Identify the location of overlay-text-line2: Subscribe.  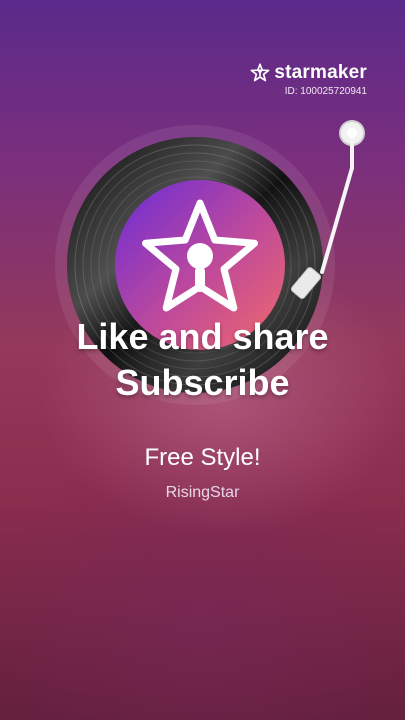
(202, 382).